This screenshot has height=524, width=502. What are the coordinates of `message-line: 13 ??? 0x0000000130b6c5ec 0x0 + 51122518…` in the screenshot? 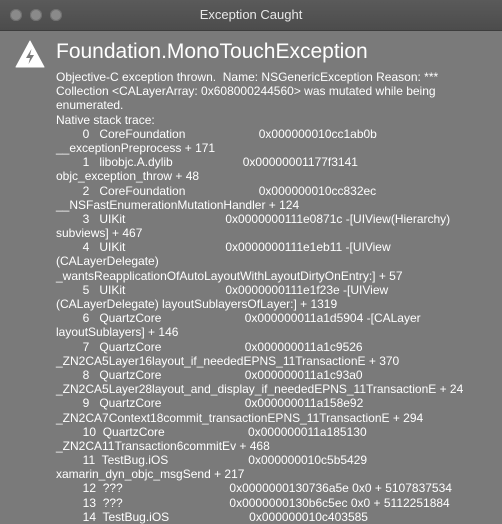 It's located at (253, 502).